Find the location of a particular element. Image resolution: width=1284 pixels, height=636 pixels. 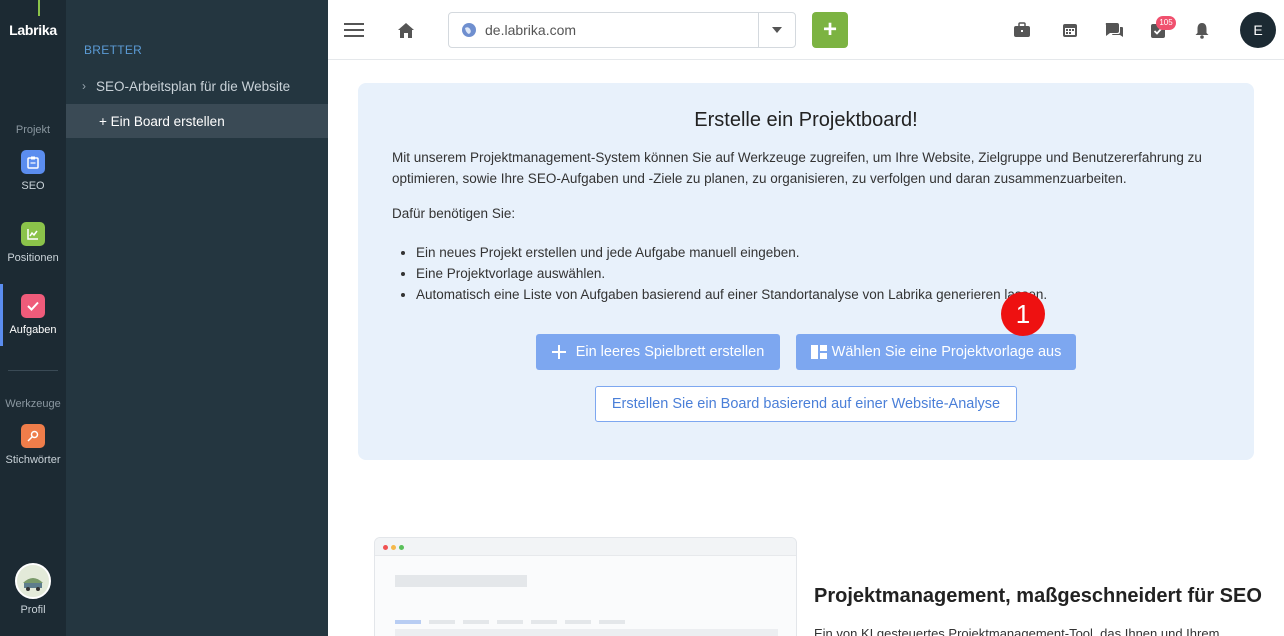

notifications-button is located at coordinates (1202, 30).